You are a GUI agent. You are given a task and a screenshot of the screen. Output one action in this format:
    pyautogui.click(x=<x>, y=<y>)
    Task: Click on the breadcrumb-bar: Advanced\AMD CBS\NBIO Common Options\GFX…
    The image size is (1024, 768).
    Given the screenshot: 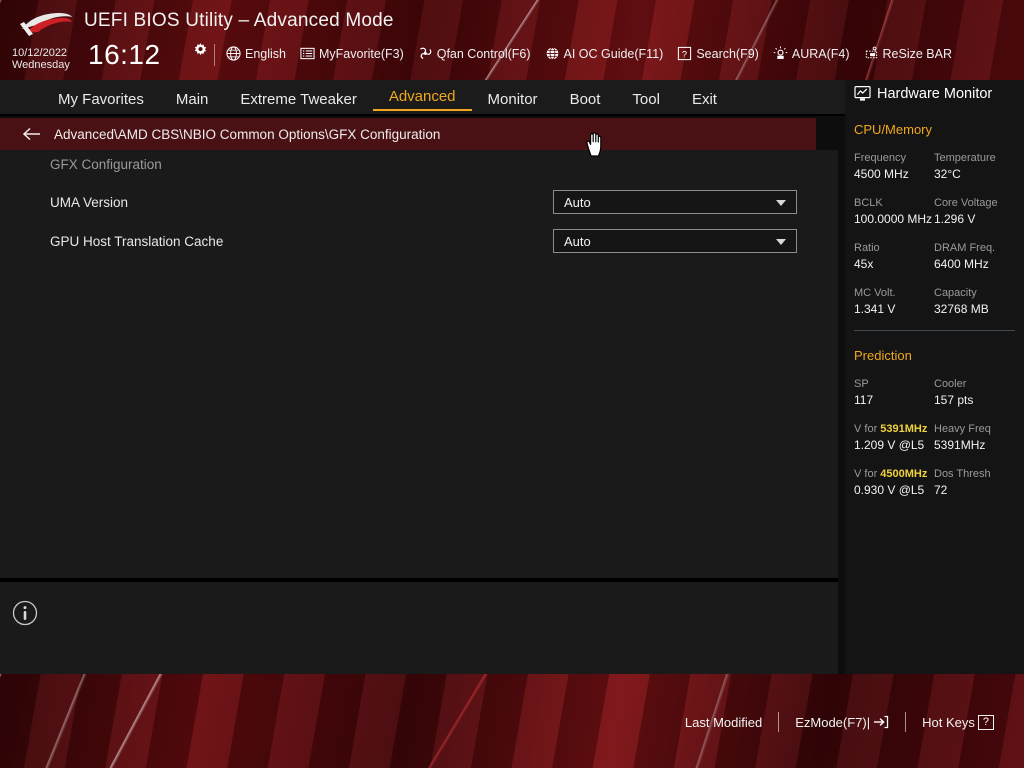 What is the action you would take?
    pyautogui.click(x=408, y=134)
    